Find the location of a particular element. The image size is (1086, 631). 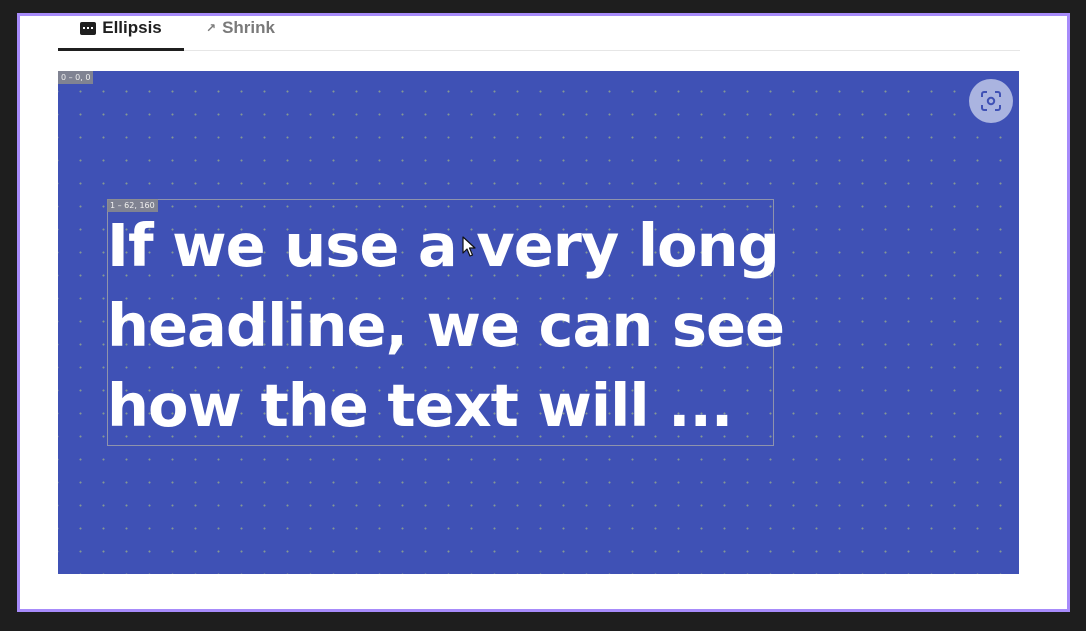

tab-shrink: ↗ Shrink is located at coordinates (240, 32).